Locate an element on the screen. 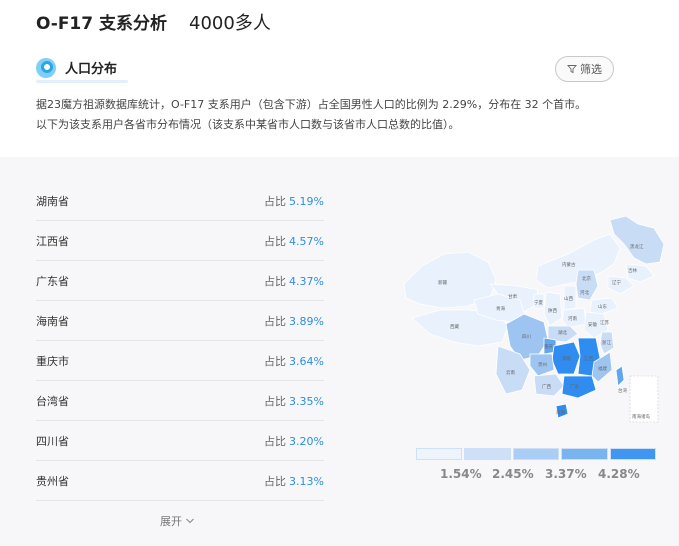 Image resolution: width=679 pixels, height=546 pixels. legend-label: 2.45% is located at coordinates (513, 474).